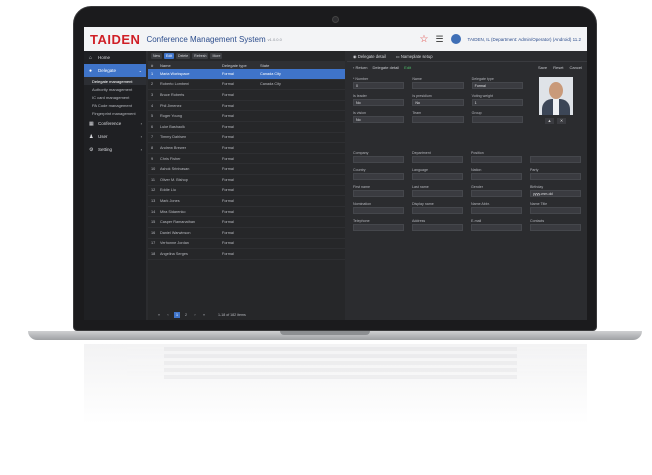 This screenshot has width=652, height=475. Describe the element at coordinates (168, 315) in the screenshot. I see `prev-page-icon: ‹` at that location.